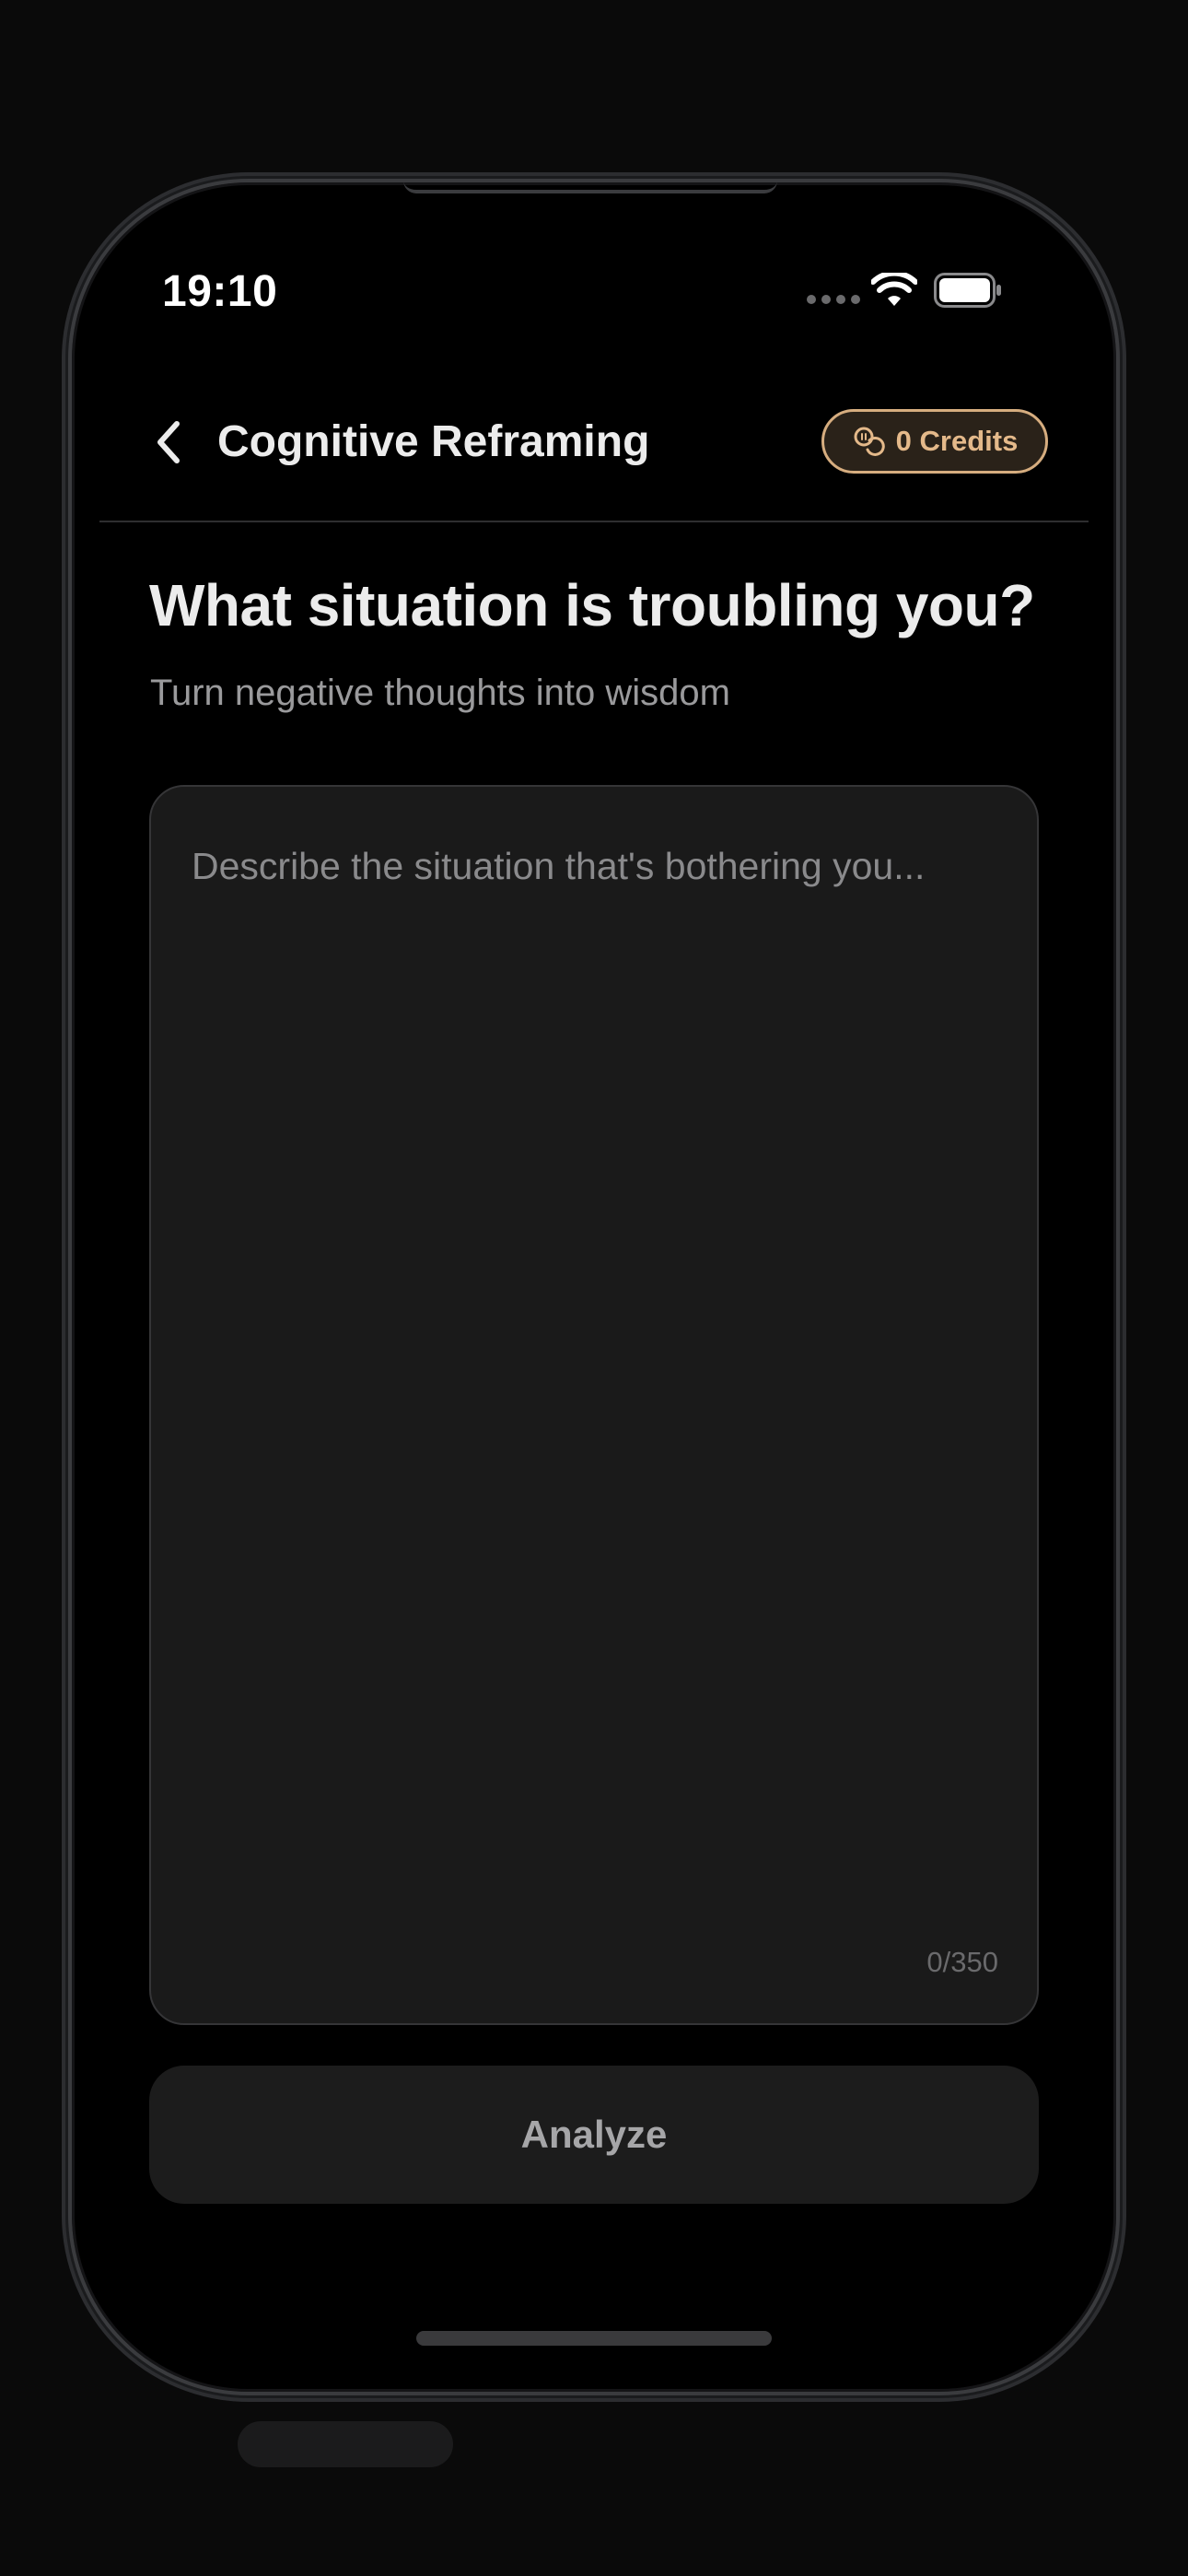 This screenshot has width=1188, height=2576. Describe the element at coordinates (594, 2338) in the screenshot. I see `home-indicator` at that location.